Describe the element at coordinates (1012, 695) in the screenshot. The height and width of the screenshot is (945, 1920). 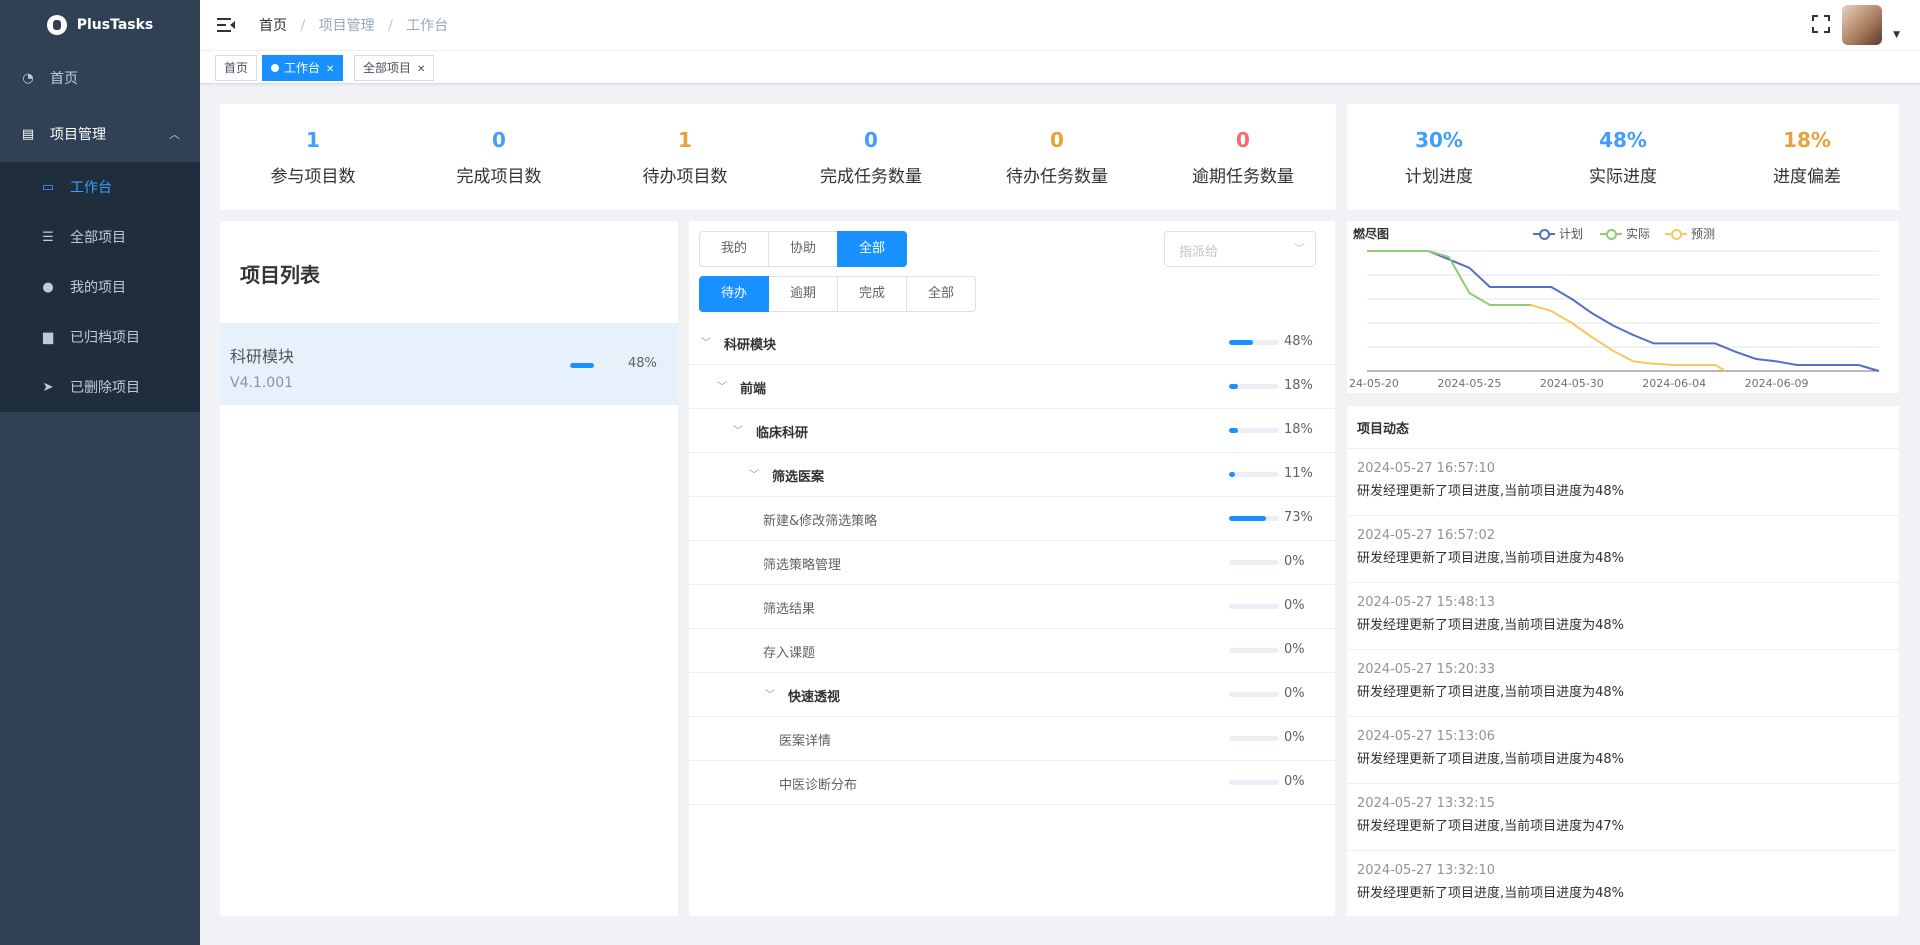
I see `task-row: ﹀ 快速透视 0%` at that location.